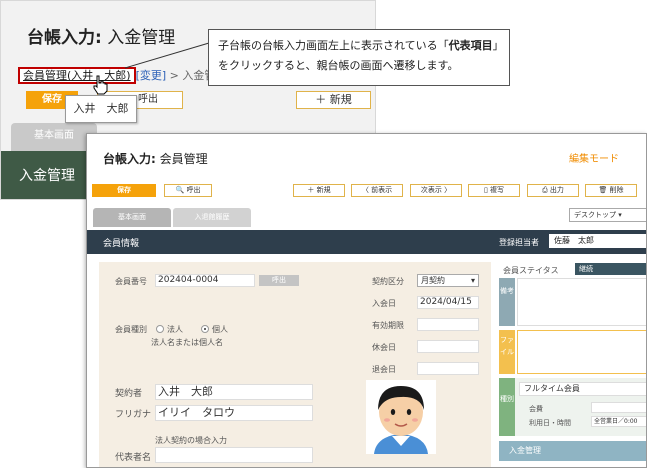  What do you see at coordinates (494, 190) in the screenshot?
I see `copy-button: ▯ 複写` at bounding box center [494, 190].